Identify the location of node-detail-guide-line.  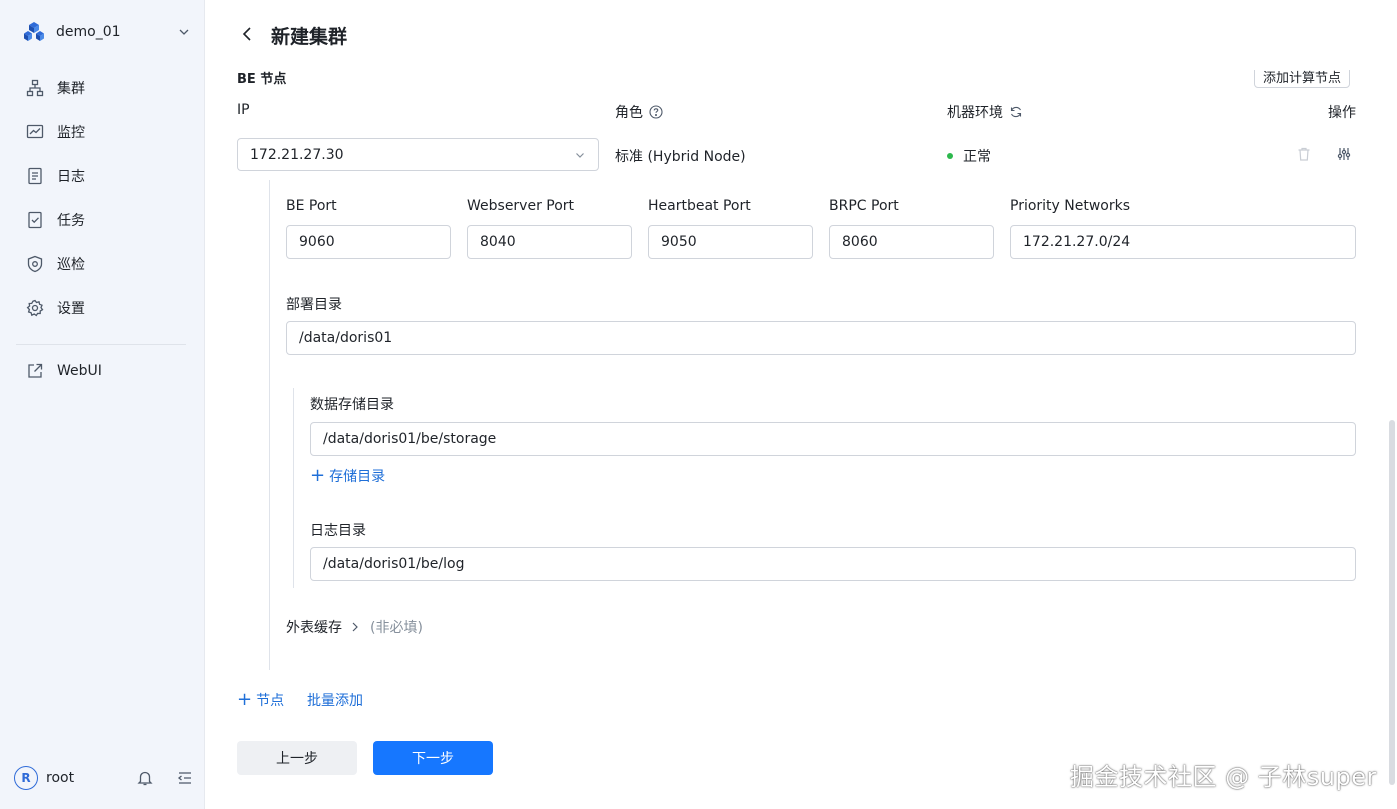
(269, 425).